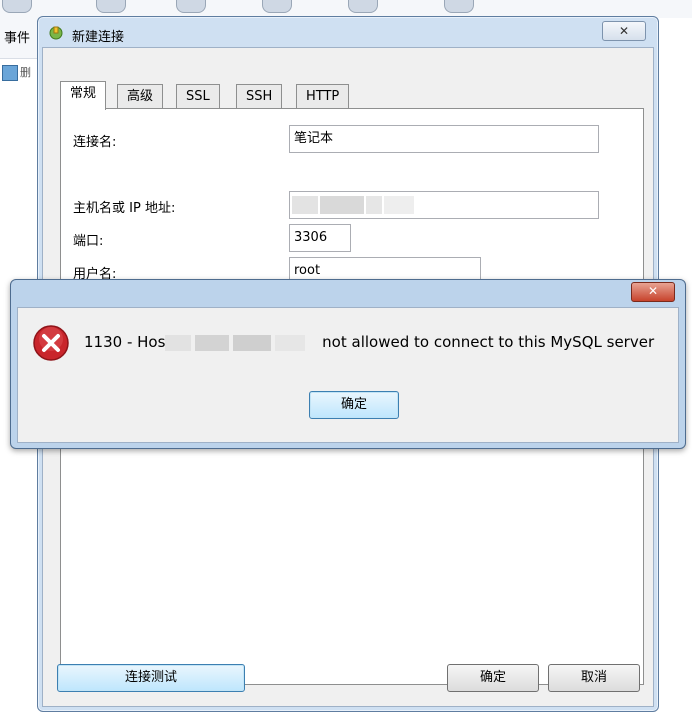 This screenshot has height=713, width=692. What do you see at coordinates (10, 73) in the screenshot?
I see `delete-icon` at bounding box center [10, 73].